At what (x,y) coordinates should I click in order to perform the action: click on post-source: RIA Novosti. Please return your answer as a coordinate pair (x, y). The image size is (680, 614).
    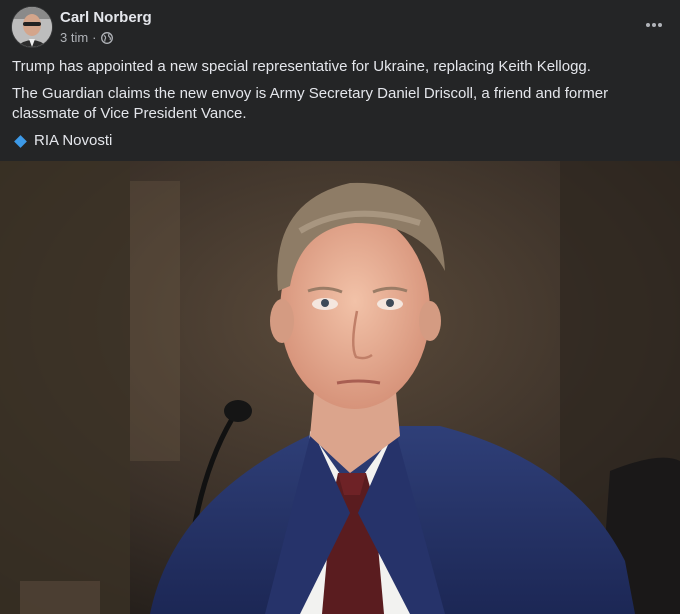
    Looking at the image, I should click on (337, 141).